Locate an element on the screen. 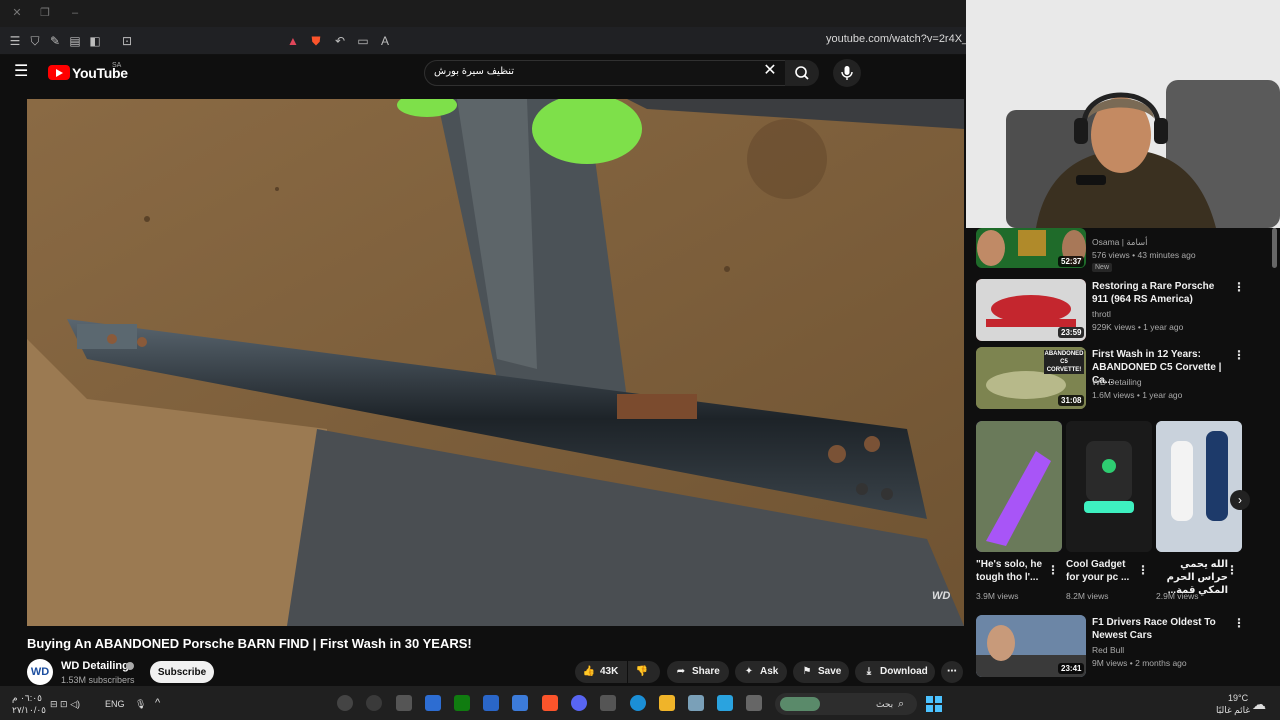 The height and width of the screenshot is (720, 1280). video-duration: 23:59 is located at coordinates (1071, 332).